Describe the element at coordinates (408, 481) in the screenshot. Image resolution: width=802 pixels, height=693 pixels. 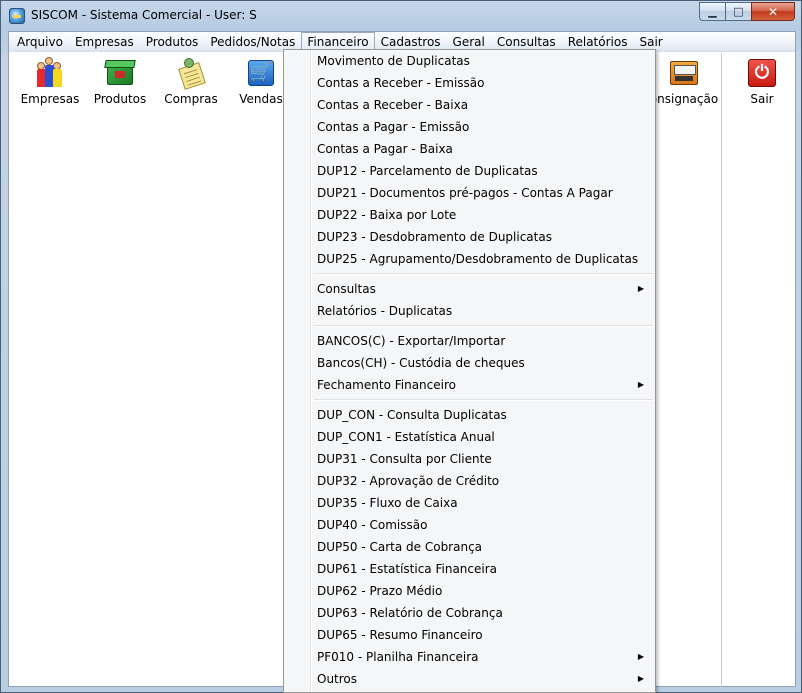
I see `menu-item-label: DUP32 - Aprovação de Crédito` at that location.